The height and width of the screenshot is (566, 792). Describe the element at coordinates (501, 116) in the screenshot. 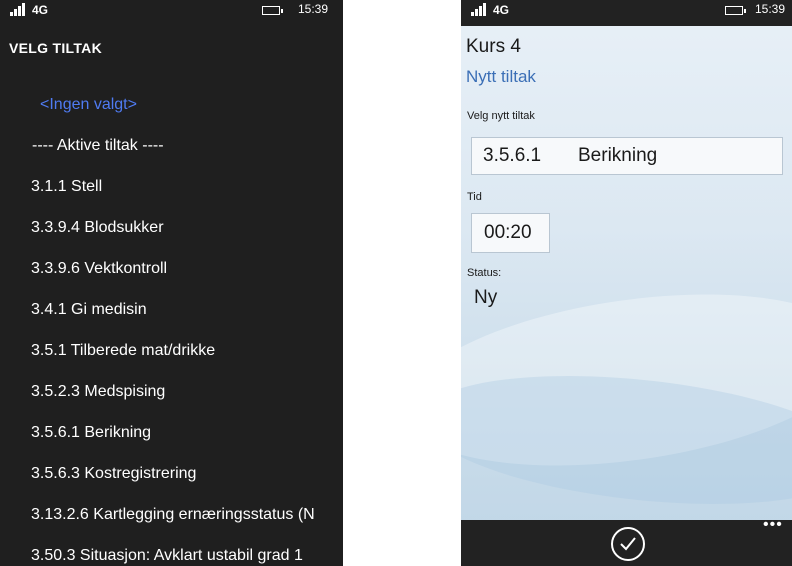

I see `measure-field-label: Velg nytt tiltak` at that location.